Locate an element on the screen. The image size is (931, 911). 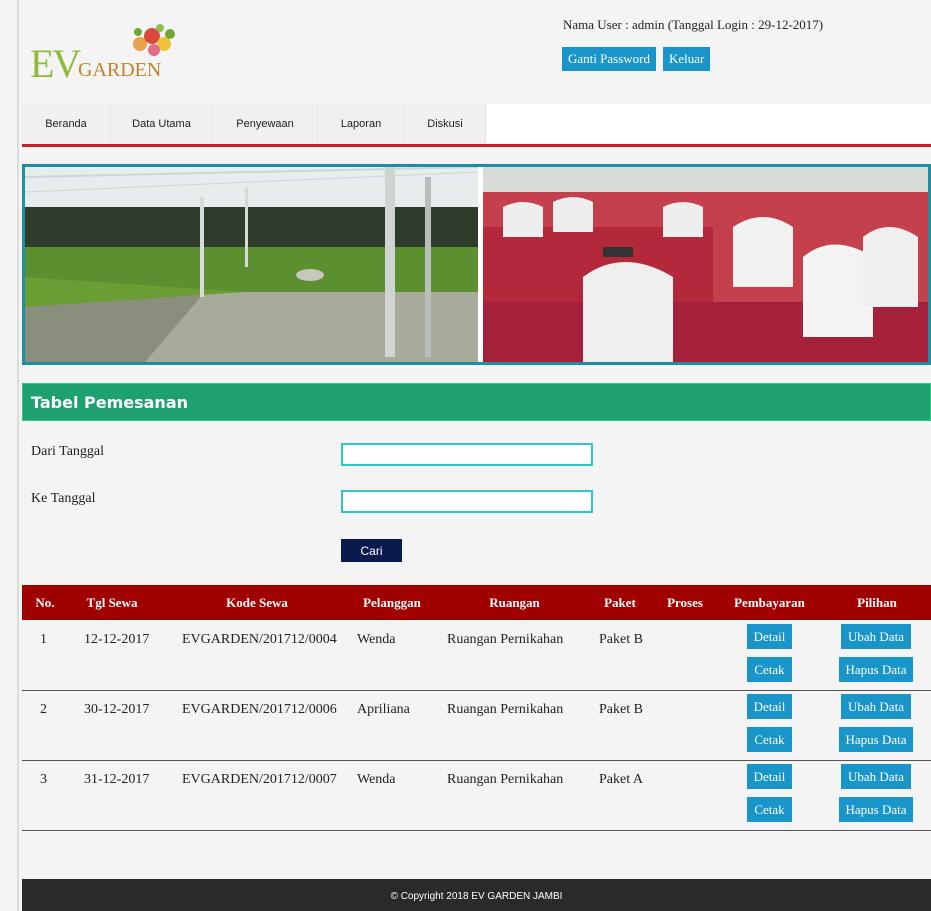
cell-no: 2 is located at coordinates (43, 709).